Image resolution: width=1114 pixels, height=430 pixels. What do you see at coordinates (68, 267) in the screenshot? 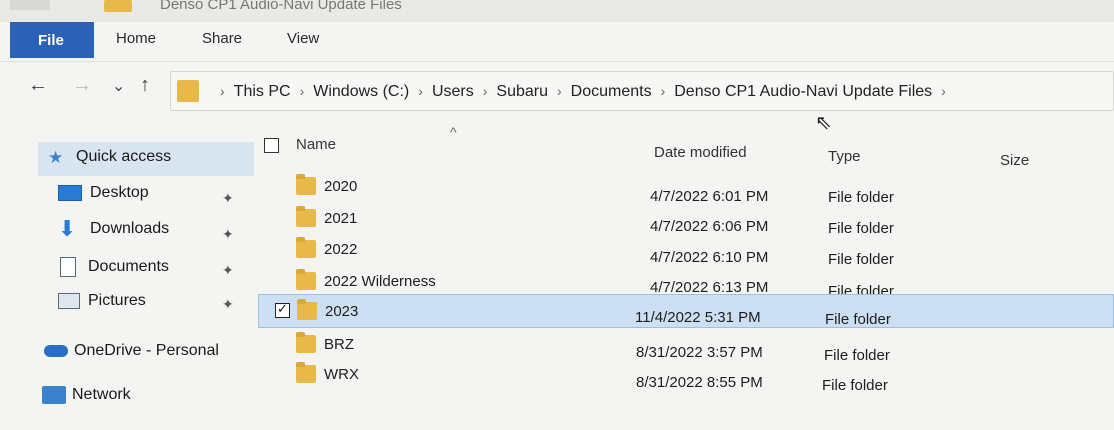
I see `documents-icon` at bounding box center [68, 267].